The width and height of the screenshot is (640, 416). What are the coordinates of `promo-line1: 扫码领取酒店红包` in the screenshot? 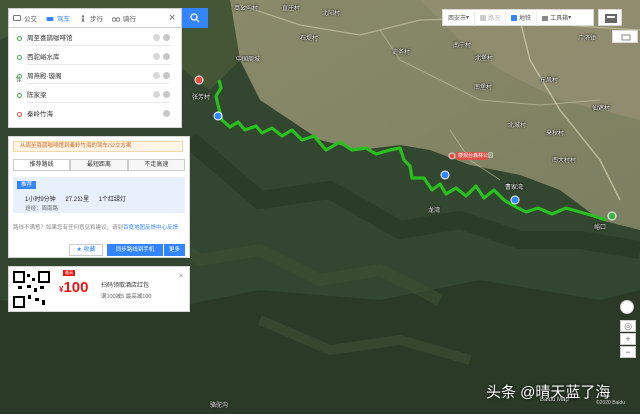 It's located at (125, 286).